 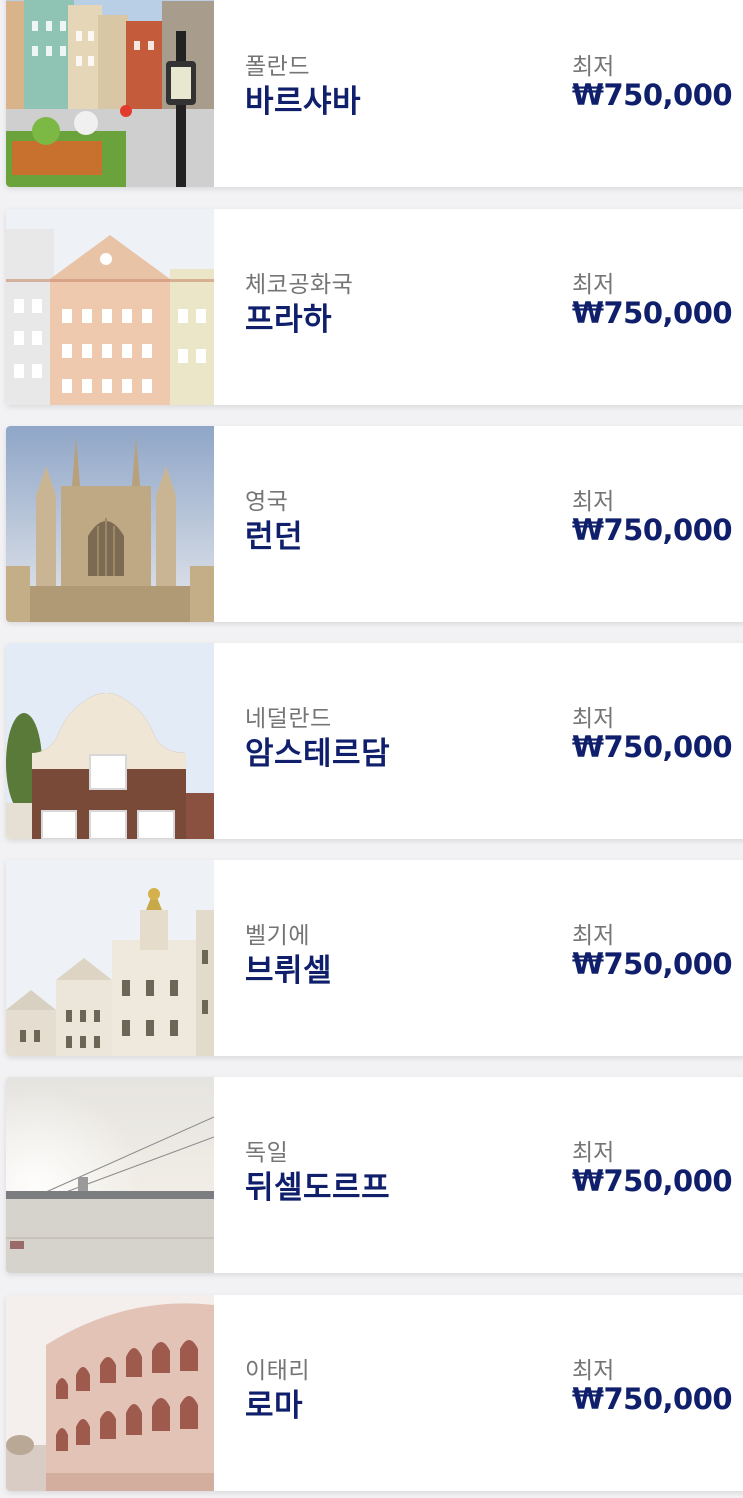 I want to click on rome-photo, so click(x=110, y=1393).